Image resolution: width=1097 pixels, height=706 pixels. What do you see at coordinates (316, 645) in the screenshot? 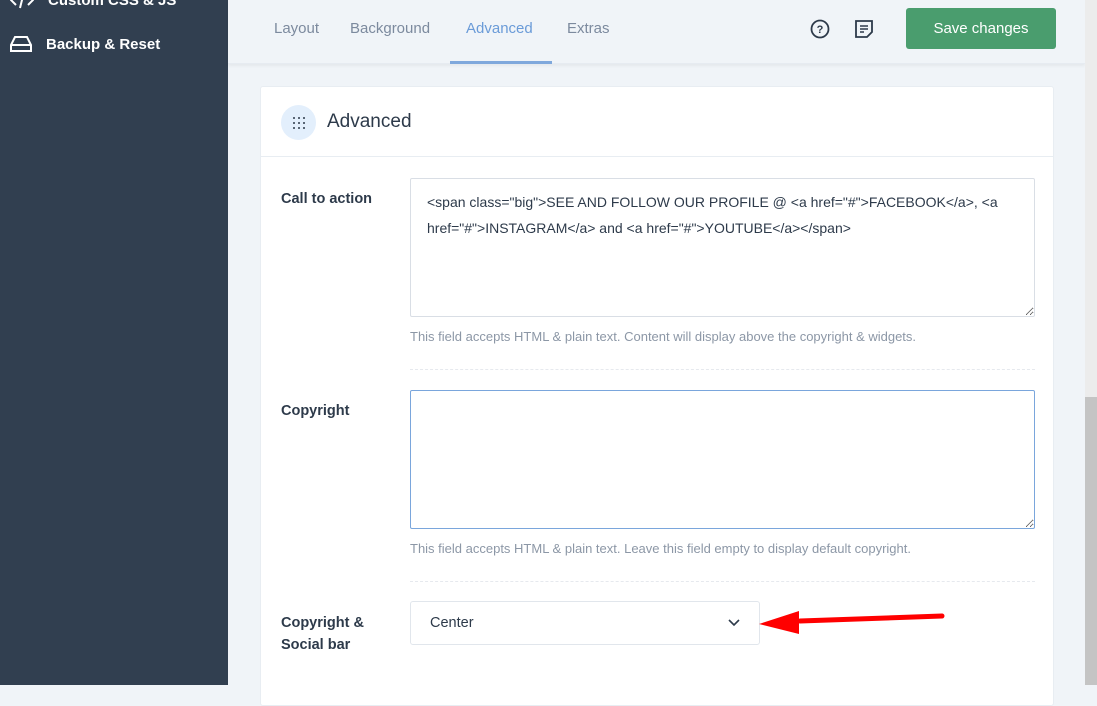
I see `social-bar-label-line2: Social bar` at bounding box center [316, 645].